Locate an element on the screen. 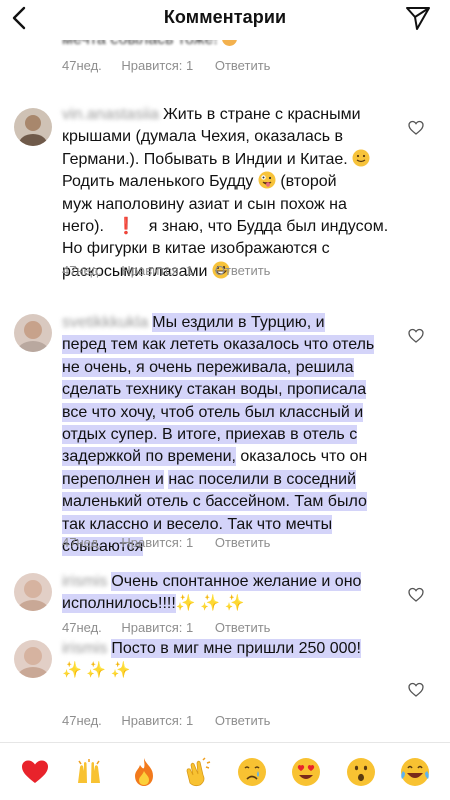 The height and width of the screenshot is (800, 450). comment-username: vin.anastasiia is located at coordinates (110, 114).